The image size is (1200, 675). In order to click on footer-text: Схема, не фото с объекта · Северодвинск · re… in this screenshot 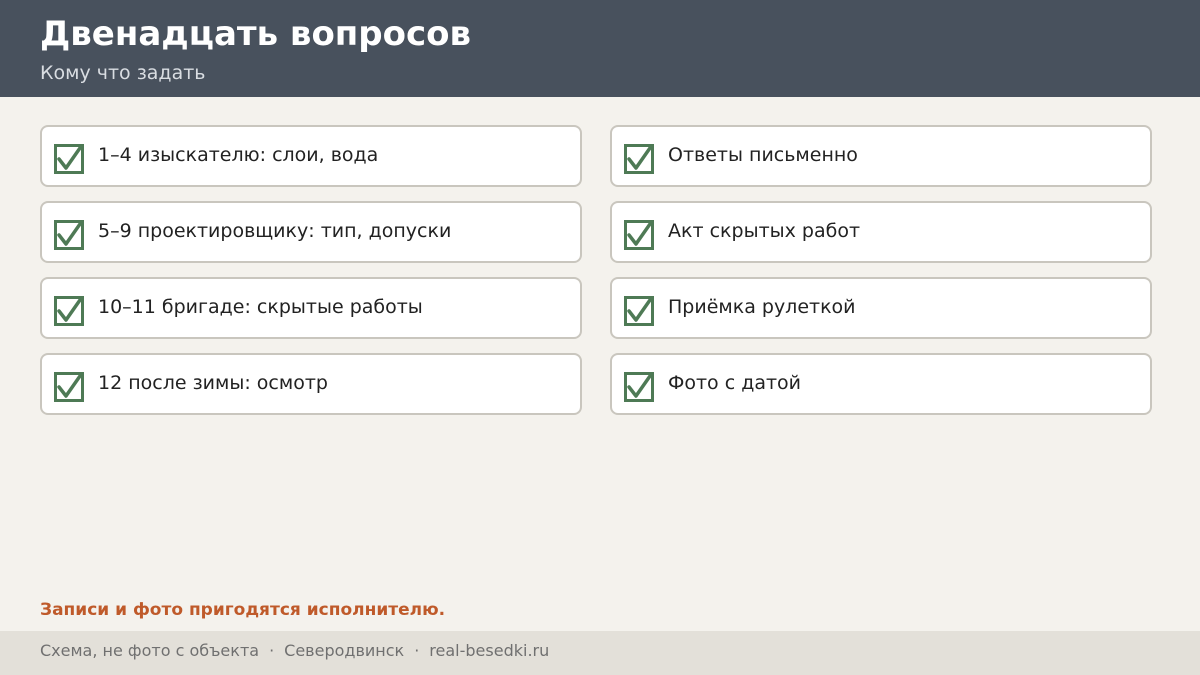, I will do `click(294, 650)`.